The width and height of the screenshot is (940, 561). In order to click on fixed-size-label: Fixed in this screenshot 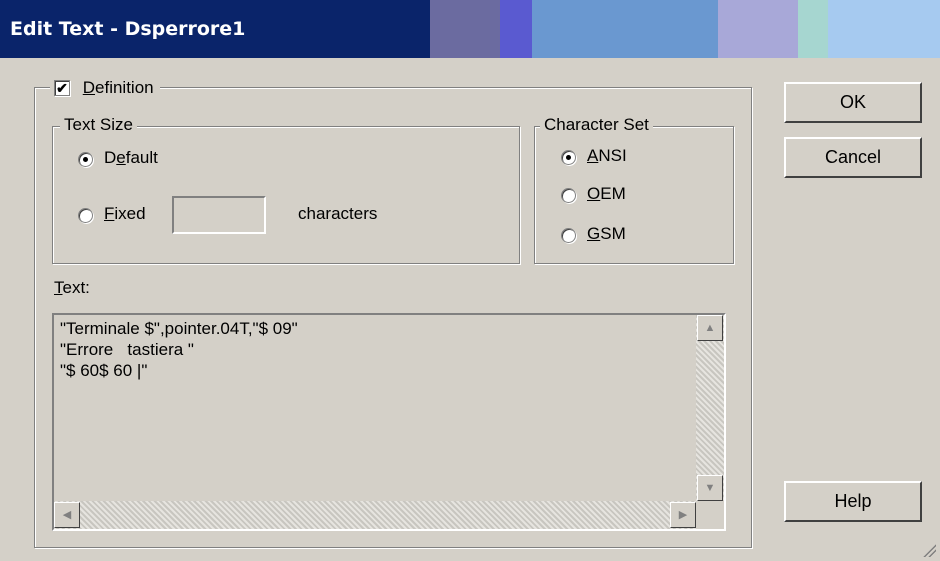, I will do `click(125, 214)`.